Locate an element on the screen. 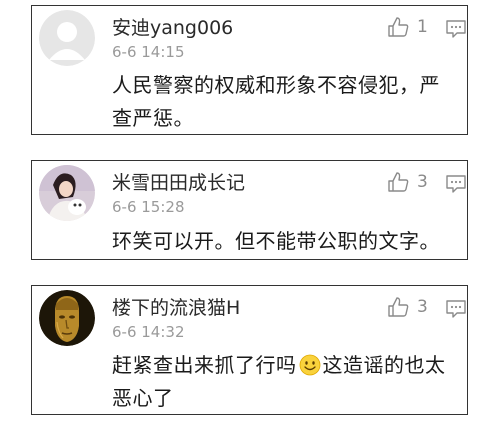 This screenshot has height=421, width=504. comment-text: 人民警察的权威和形象不容侵犯，严查严惩。 is located at coordinates (284, 102).